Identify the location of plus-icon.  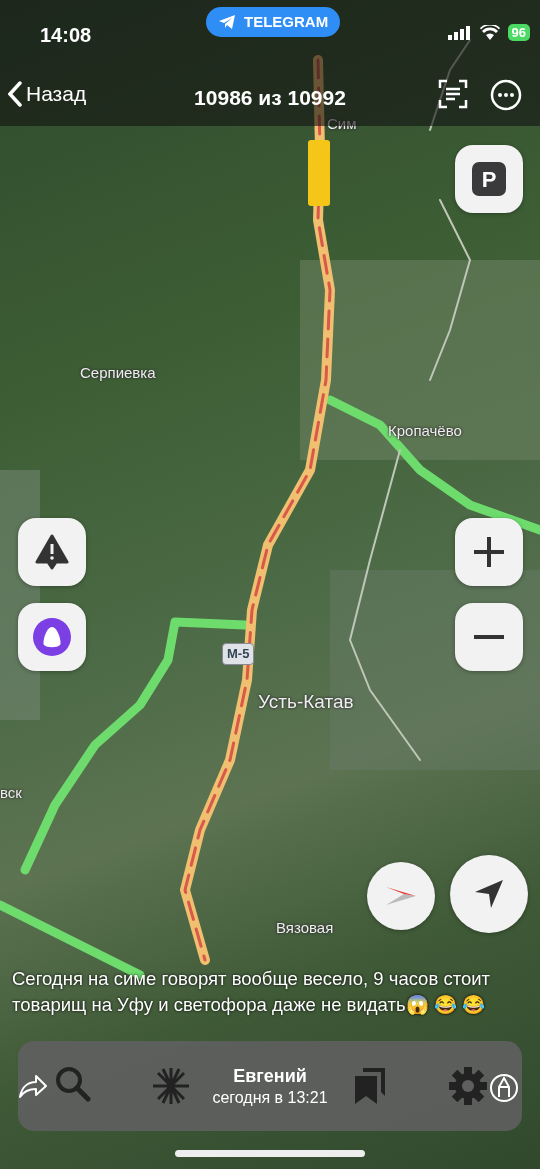
(489, 552).